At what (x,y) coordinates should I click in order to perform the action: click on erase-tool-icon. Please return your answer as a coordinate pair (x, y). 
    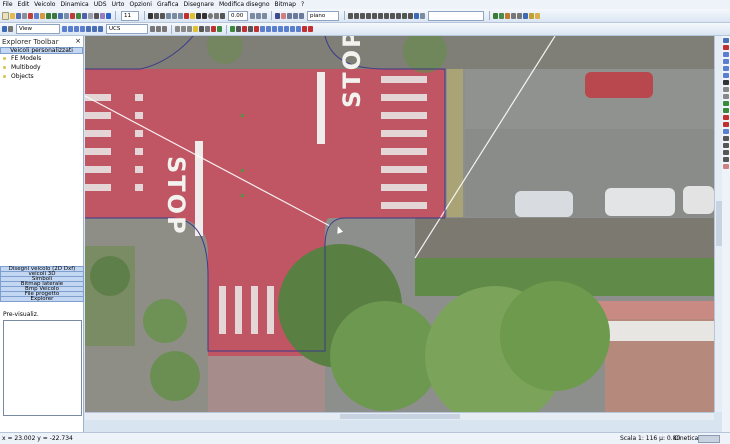
    Looking at the image, I should click on (726, 166).